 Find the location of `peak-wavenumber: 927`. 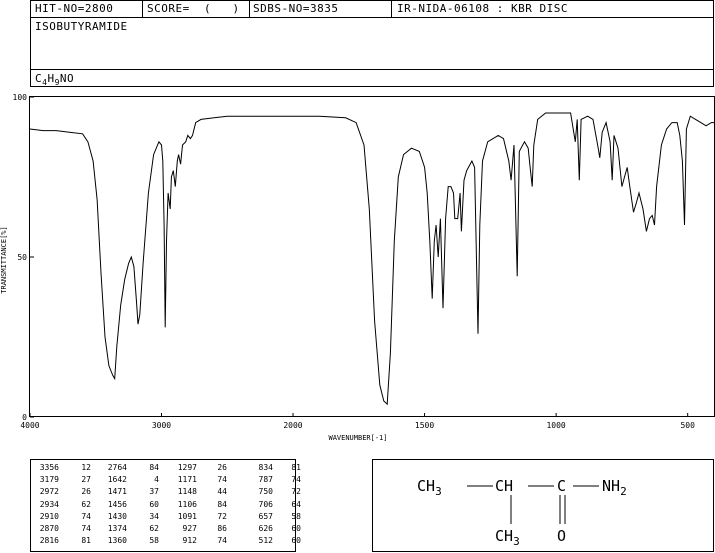

peak-wavenumber: 927 is located at coordinates (189, 528).